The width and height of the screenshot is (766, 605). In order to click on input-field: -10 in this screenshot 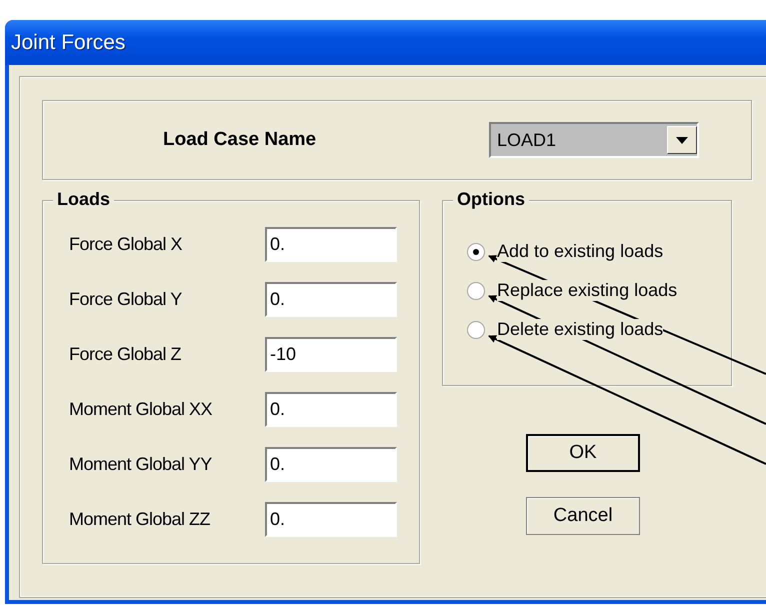, I will do `click(331, 354)`.